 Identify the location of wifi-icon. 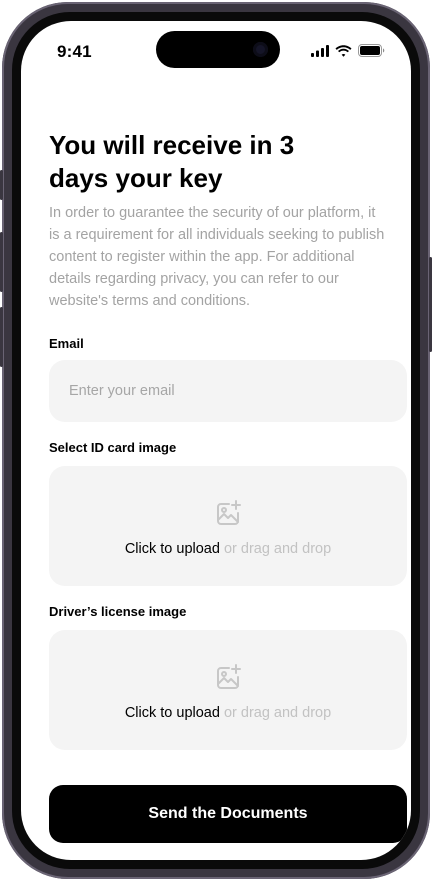
(343, 50).